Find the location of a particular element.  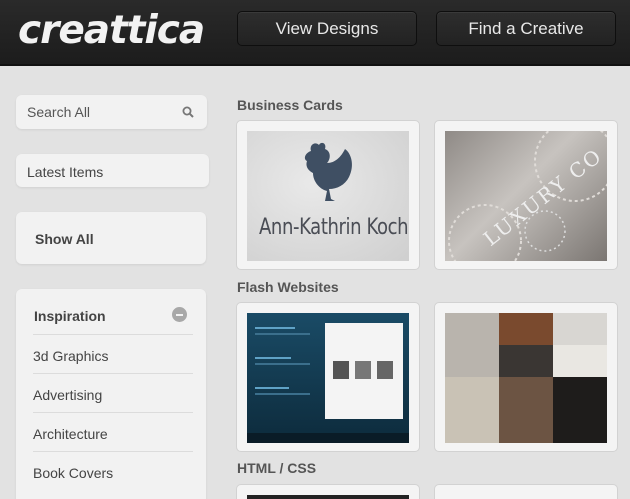

find-a-creative-button: Find a Creative is located at coordinates (526, 28).